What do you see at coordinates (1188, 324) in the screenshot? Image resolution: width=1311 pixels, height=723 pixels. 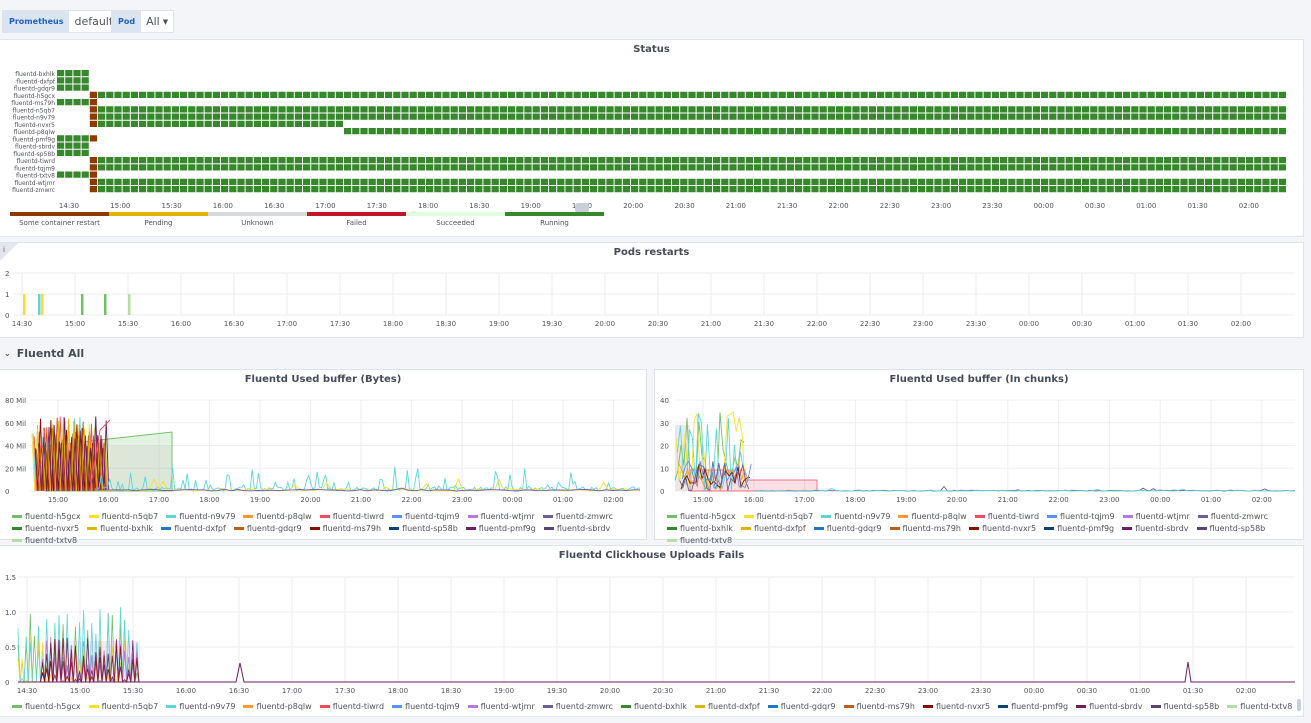 I see `x-tick: 01:30` at bounding box center [1188, 324].